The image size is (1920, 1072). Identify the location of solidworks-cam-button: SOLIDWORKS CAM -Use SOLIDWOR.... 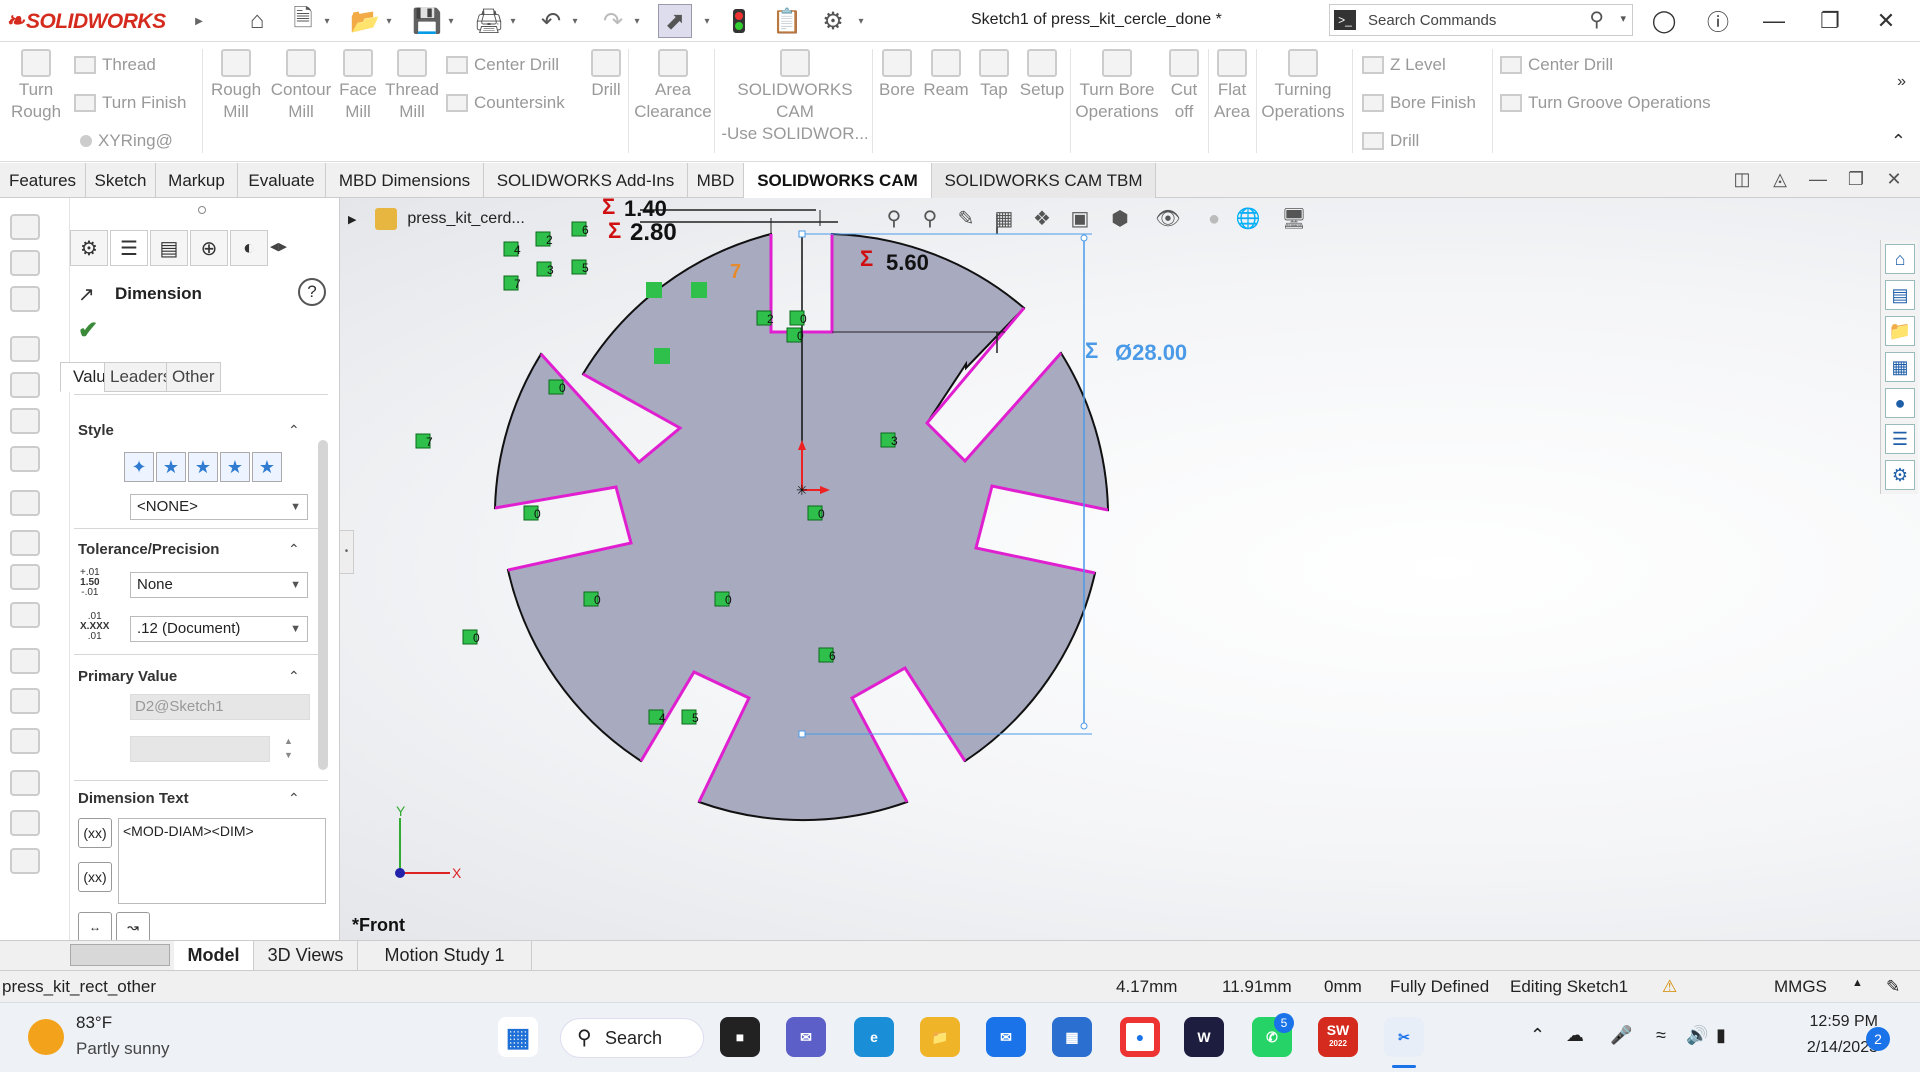
(795, 97).